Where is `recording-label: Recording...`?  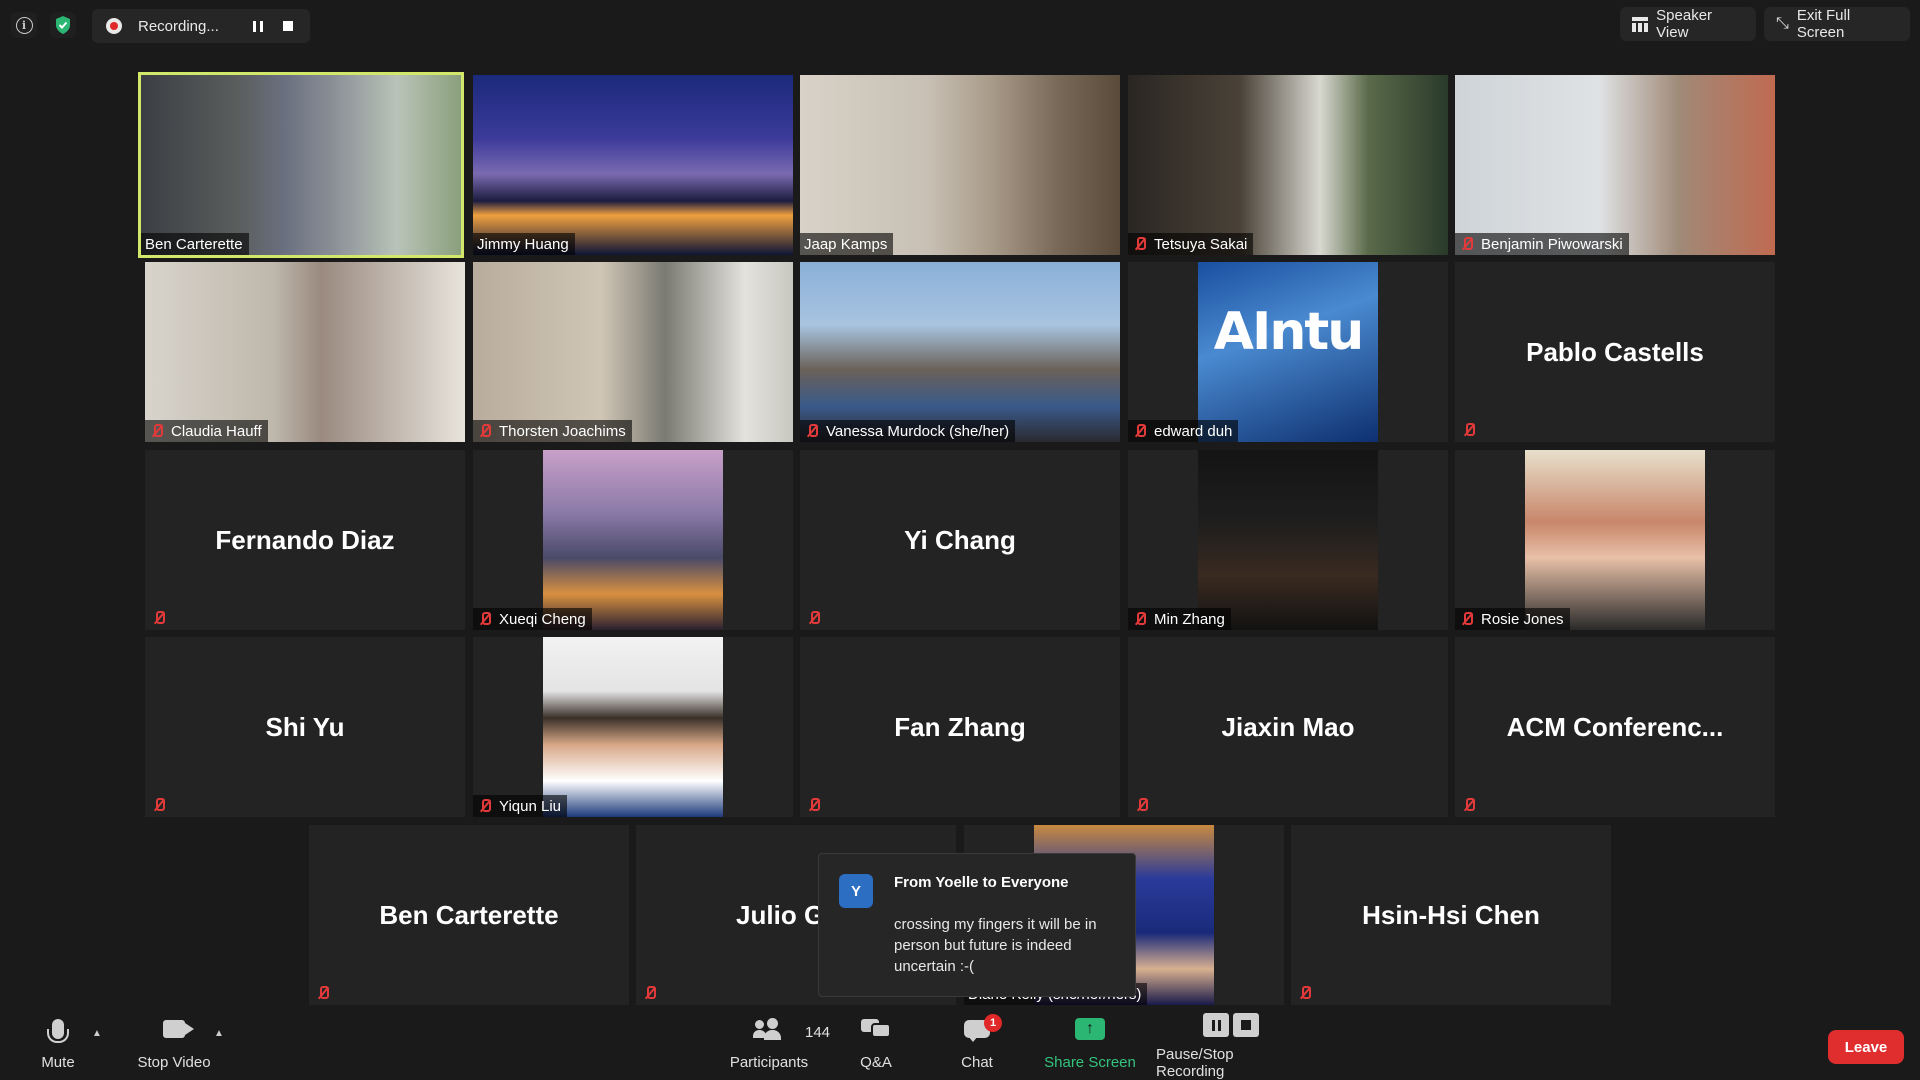 recording-label: Recording... is located at coordinates (178, 26).